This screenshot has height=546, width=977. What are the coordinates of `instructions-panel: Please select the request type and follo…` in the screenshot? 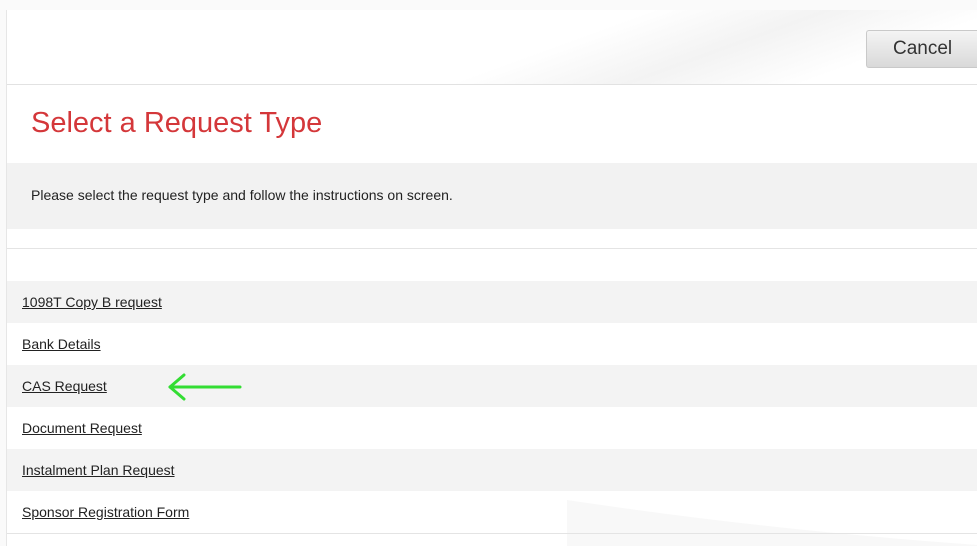 It's located at (492, 196).